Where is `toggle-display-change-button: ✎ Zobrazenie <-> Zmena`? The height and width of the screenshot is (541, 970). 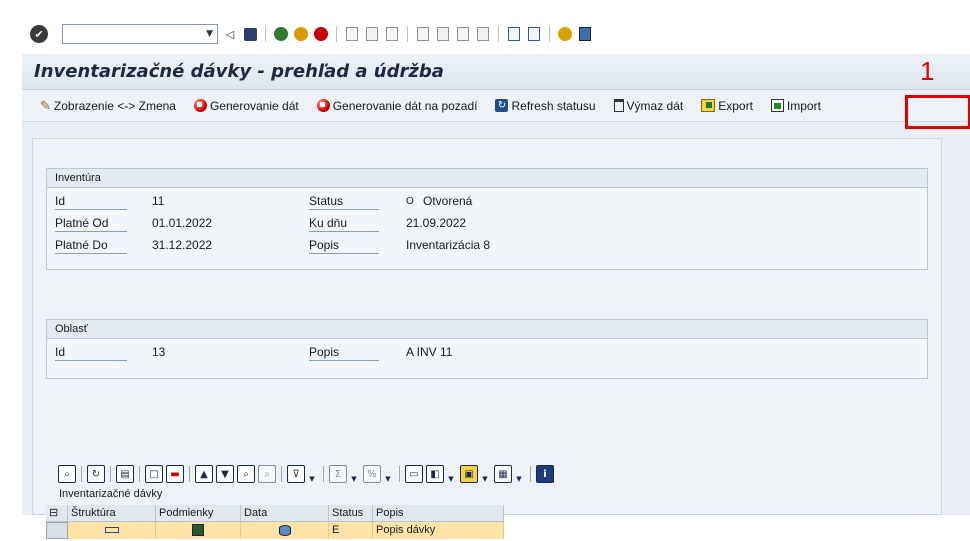
toggle-display-change-button: ✎ Zobrazenie <-> Zmena is located at coordinates (108, 106).